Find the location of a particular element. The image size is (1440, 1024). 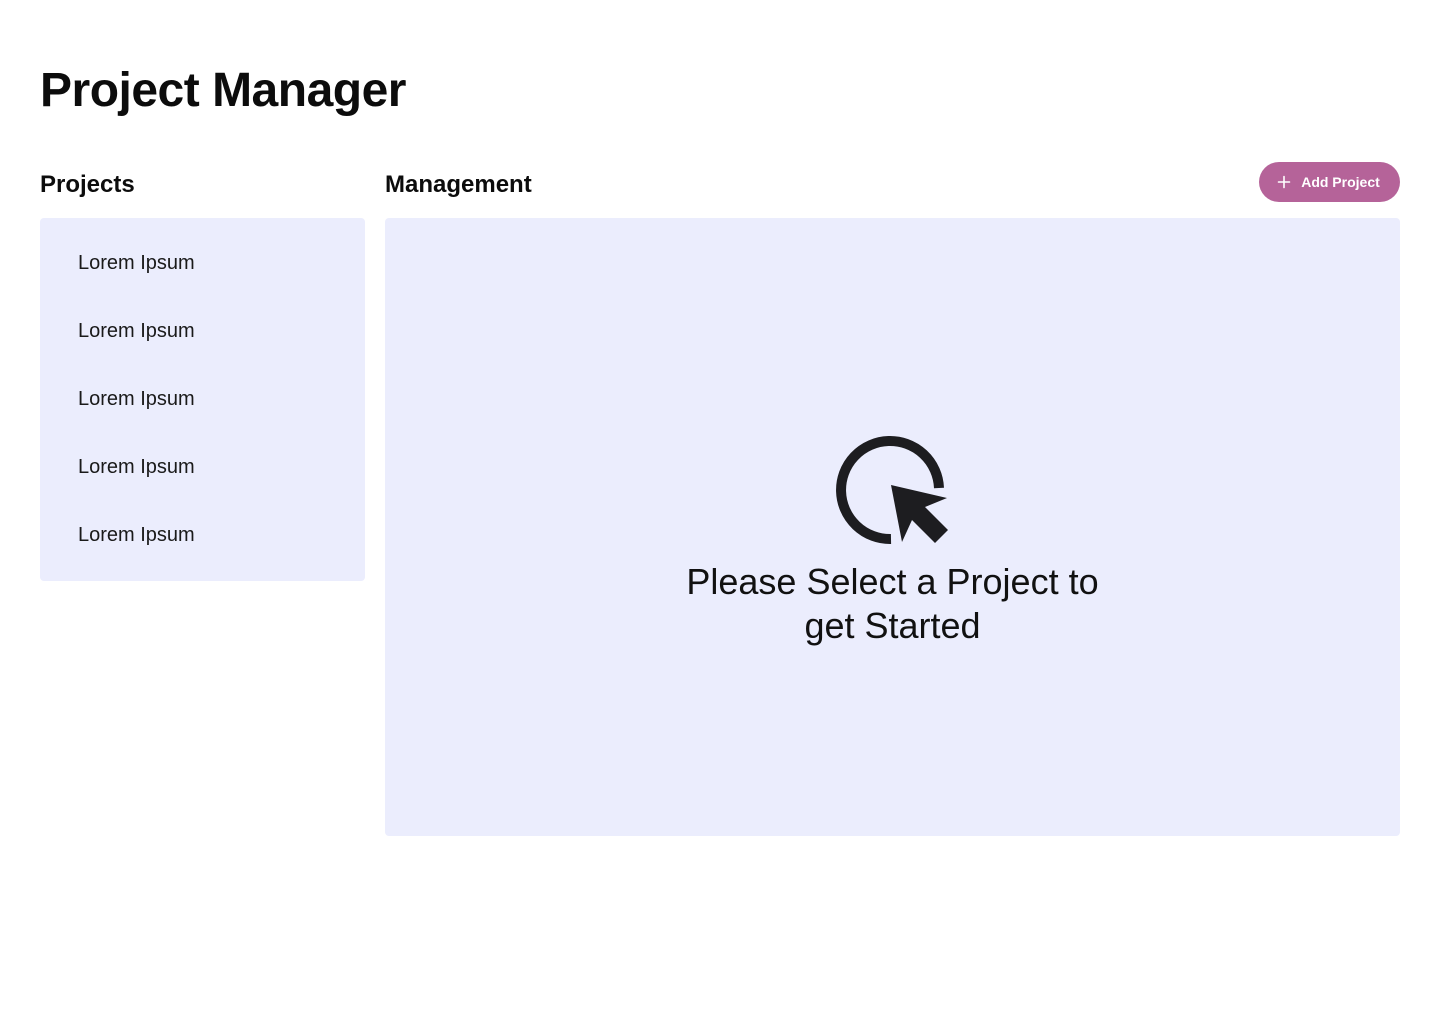

plus-icon is located at coordinates (1284, 182).